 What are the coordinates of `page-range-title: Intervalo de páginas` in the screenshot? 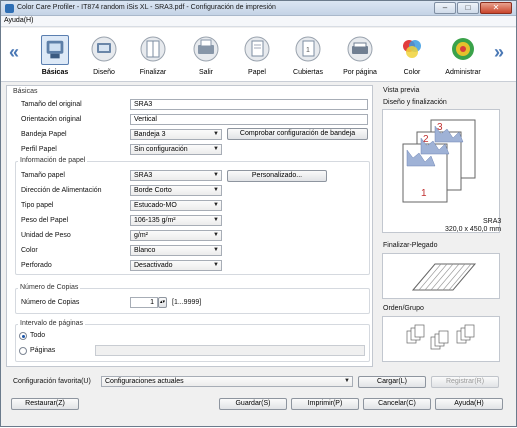 It's located at (52, 323).